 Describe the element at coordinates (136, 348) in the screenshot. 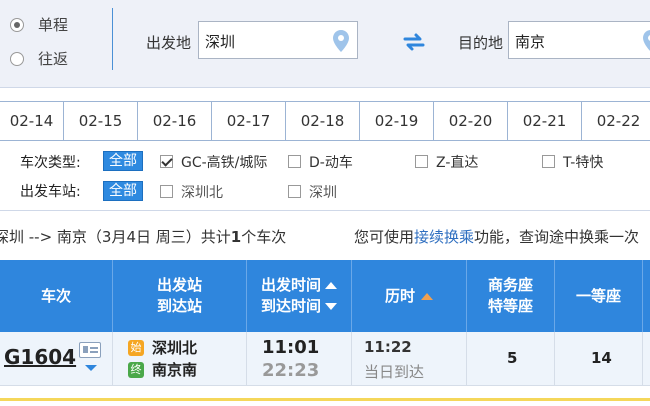

I see `start-station-badge: 始` at that location.